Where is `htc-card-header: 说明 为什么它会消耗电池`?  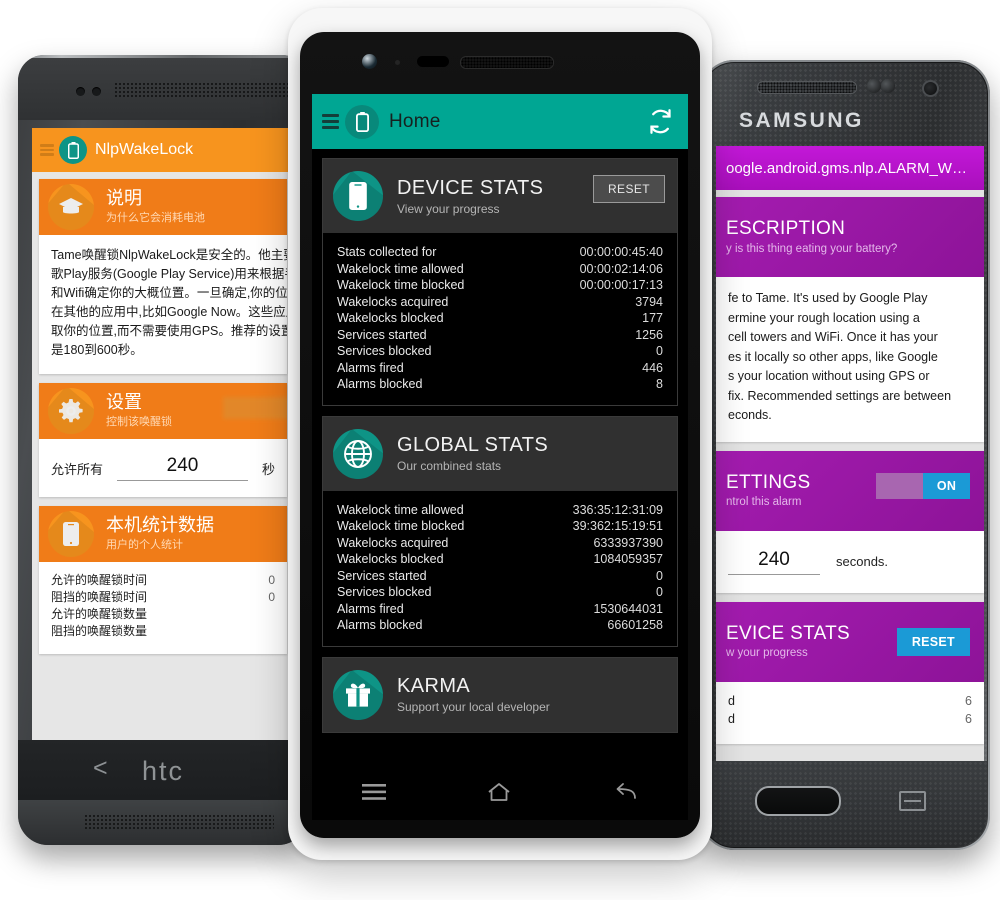
htc-card-header: 说明 为什么它会消耗电池 is located at coordinates (163, 207).